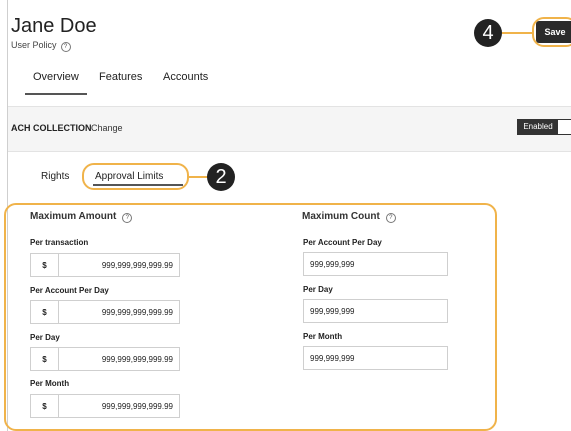  I want to click on main-tabs: Overview Features Accounts, so click(289, 78).